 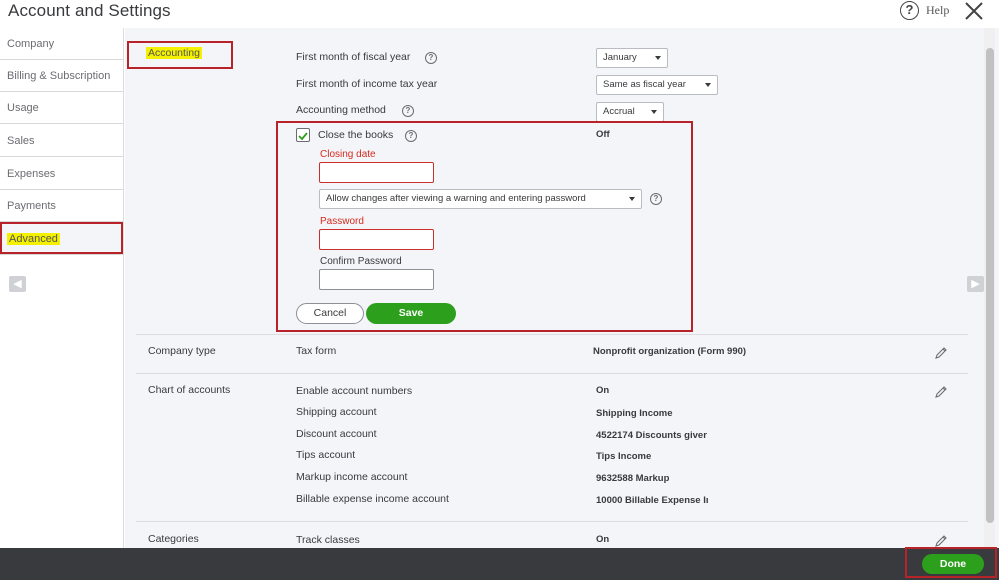 I want to click on coa-row-label: Billable expense income account, so click(x=372, y=499).